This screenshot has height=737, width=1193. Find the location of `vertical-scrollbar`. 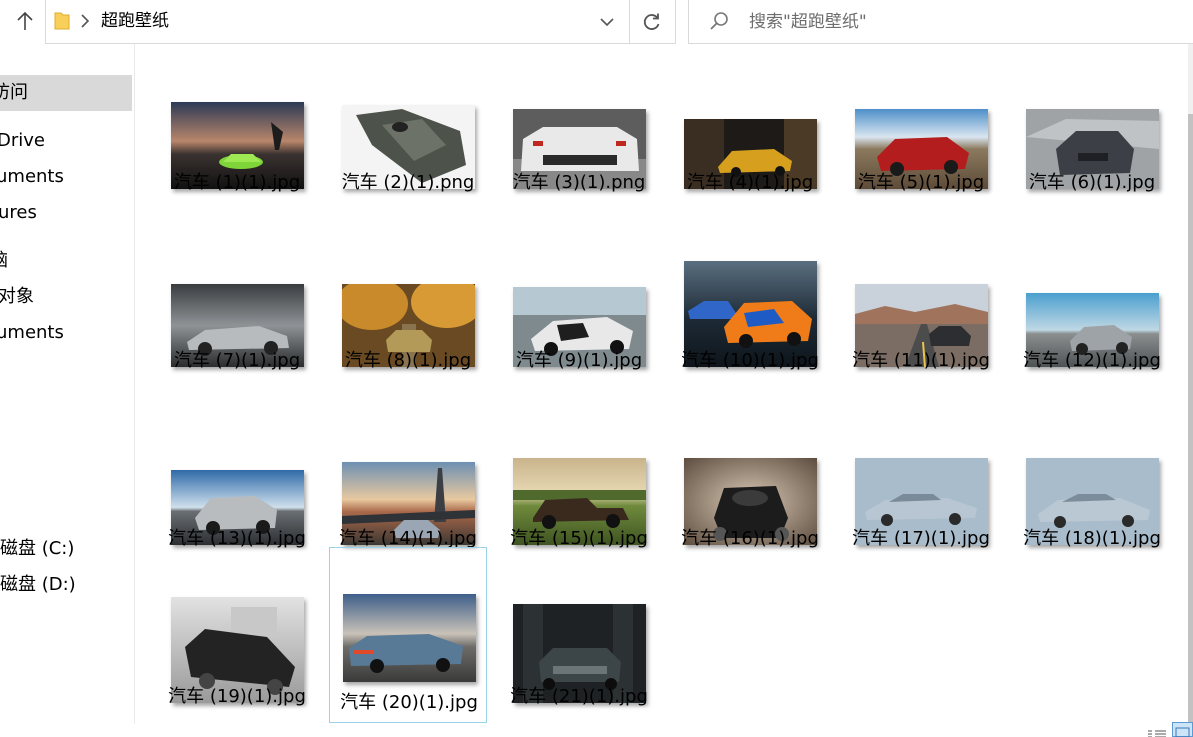

vertical-scrollbar is located at coordinates (1190, 390).